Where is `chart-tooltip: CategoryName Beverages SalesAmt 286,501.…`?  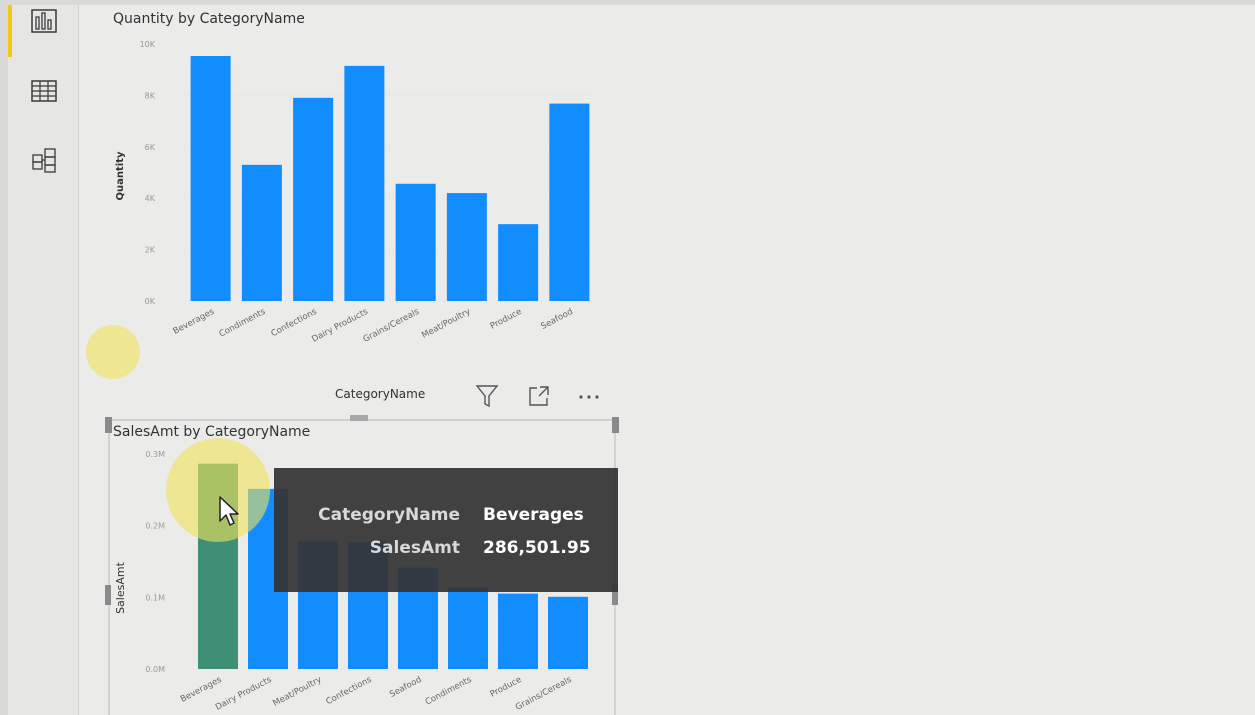
chart-tooltip: CategoryName Beverages SalesAmt 286,501.… is located at coordinates (446, 530).